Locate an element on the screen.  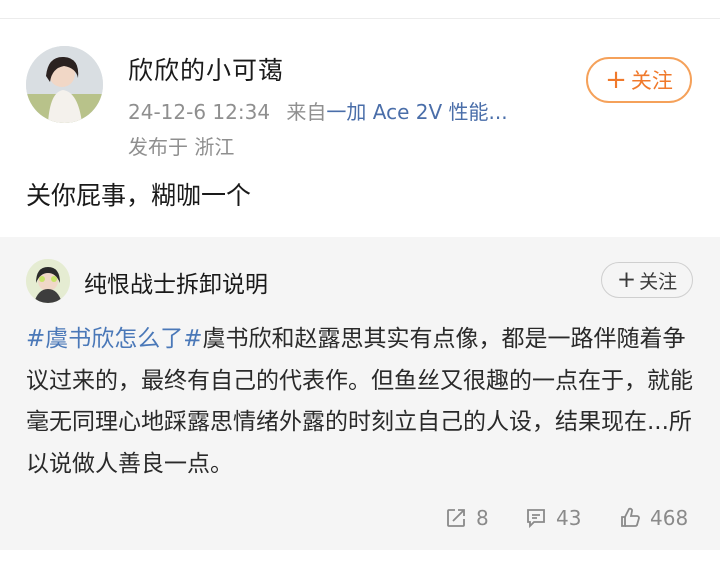
post-text: 关你屁事，糊咖一个 is located at coordinates (139, 195).